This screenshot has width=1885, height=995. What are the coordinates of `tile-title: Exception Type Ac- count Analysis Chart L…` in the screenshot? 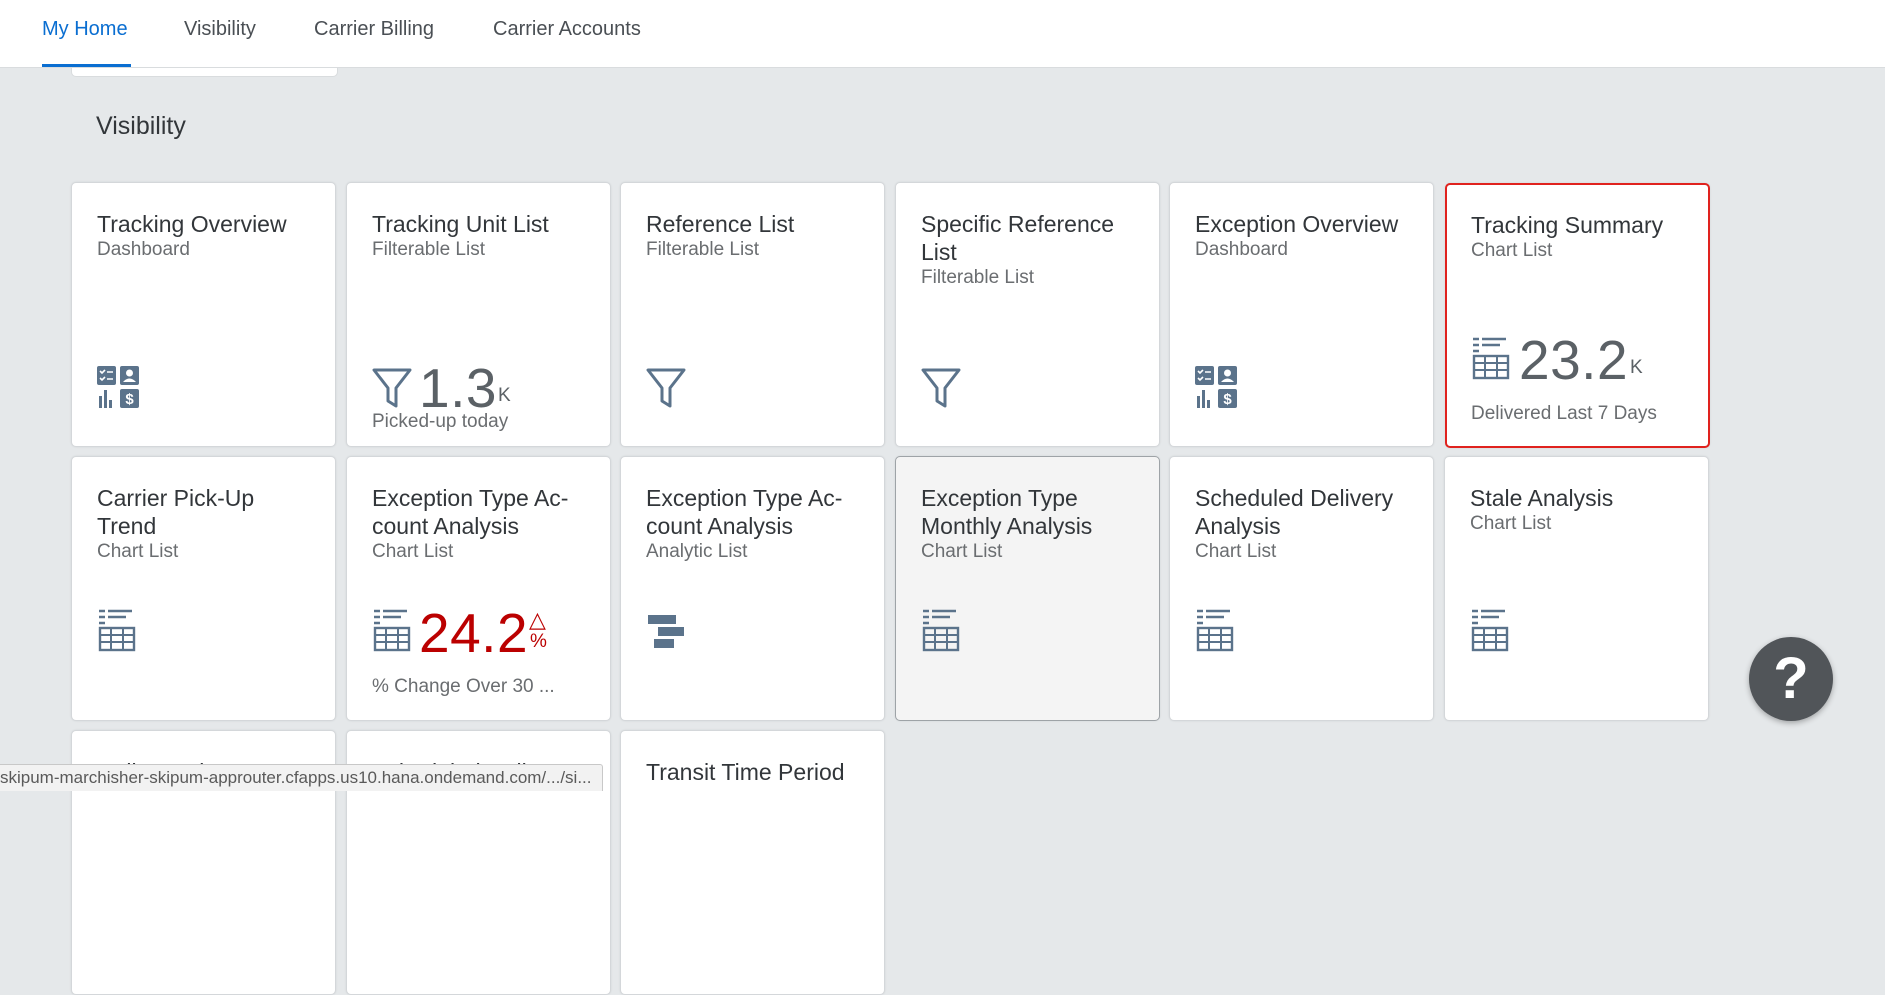 It's located at (479, 524).